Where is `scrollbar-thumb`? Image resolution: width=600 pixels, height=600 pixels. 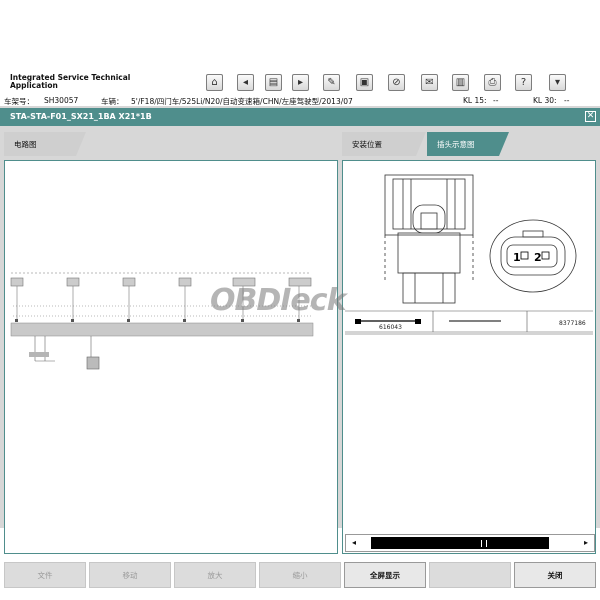 scrollbar-thumb is located at coordinates (460, 543).